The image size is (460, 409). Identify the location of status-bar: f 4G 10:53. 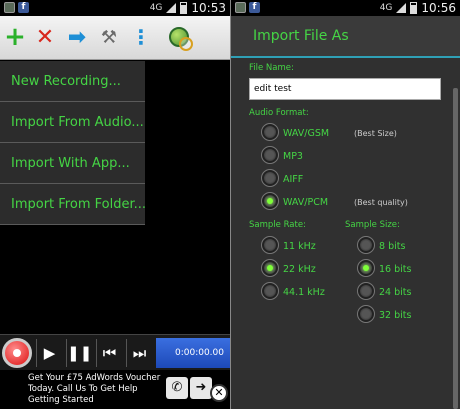
(115, 8).